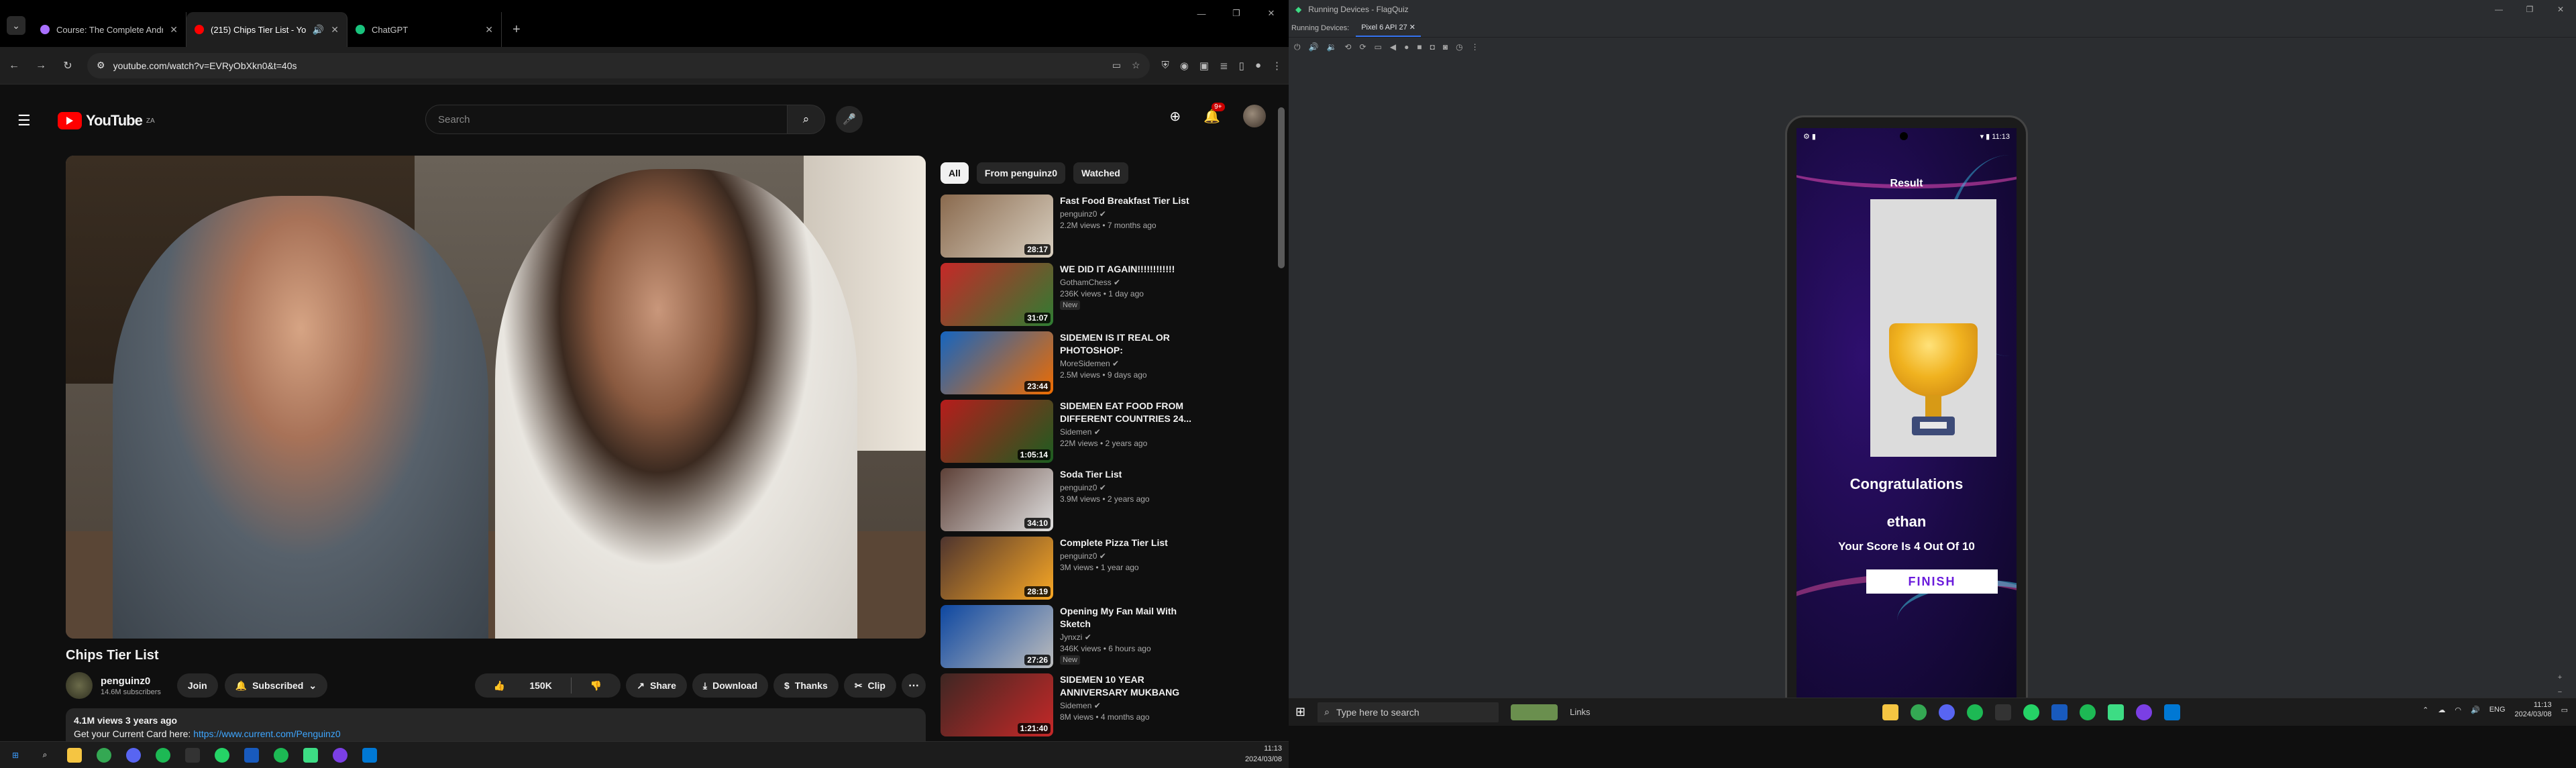 This screenshot has height=768, width=2576. What do you see at coordinates (30, 120) in the screenshot?
I see `hamburger-icon: ☰` at bounding box center [30, 120].